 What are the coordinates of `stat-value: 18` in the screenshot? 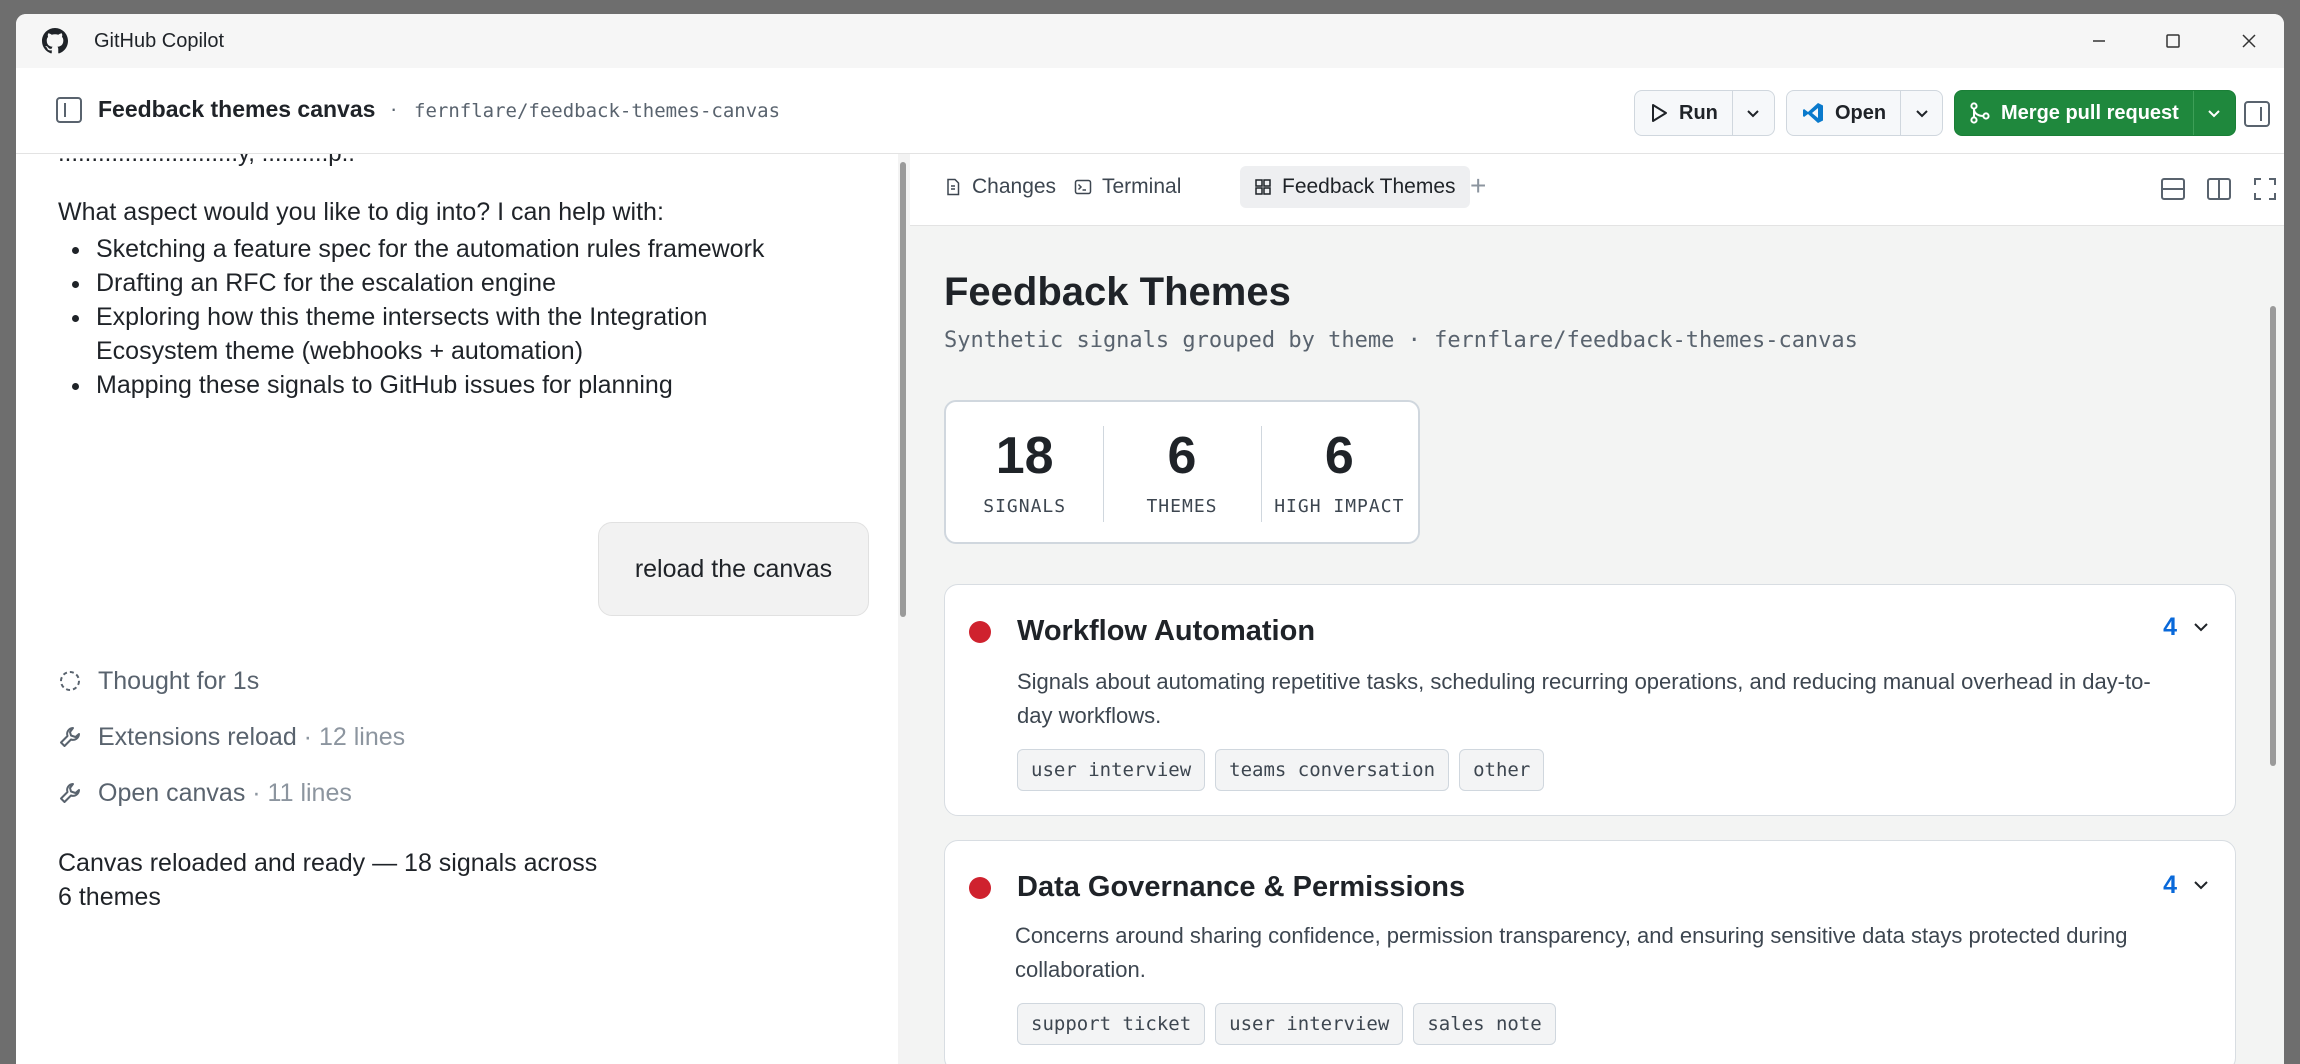 It's located at (1024, 455).